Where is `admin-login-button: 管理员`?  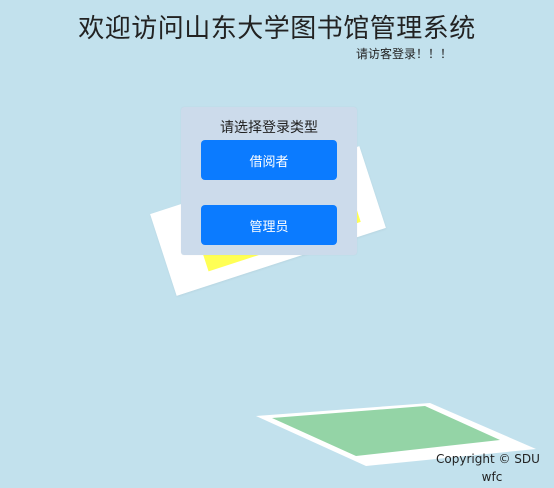 admin-login-button: 管理员 is located at coordinates (269, 225).